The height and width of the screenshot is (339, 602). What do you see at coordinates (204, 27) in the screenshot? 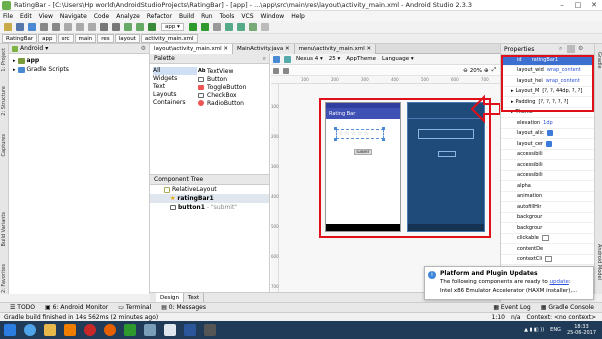
I see `debug-icon` at bounding box center [204, 27].